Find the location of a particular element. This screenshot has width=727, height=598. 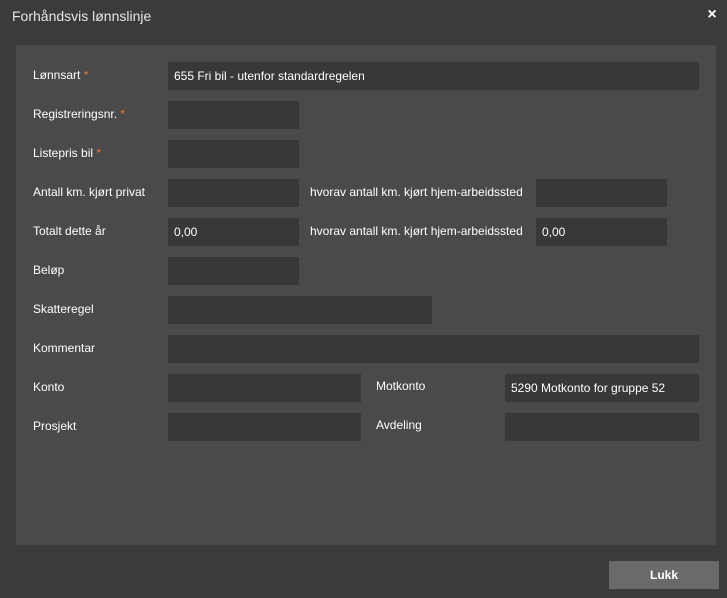

skatteregel-label: Skatteregel is located at coordinates (63, 309).